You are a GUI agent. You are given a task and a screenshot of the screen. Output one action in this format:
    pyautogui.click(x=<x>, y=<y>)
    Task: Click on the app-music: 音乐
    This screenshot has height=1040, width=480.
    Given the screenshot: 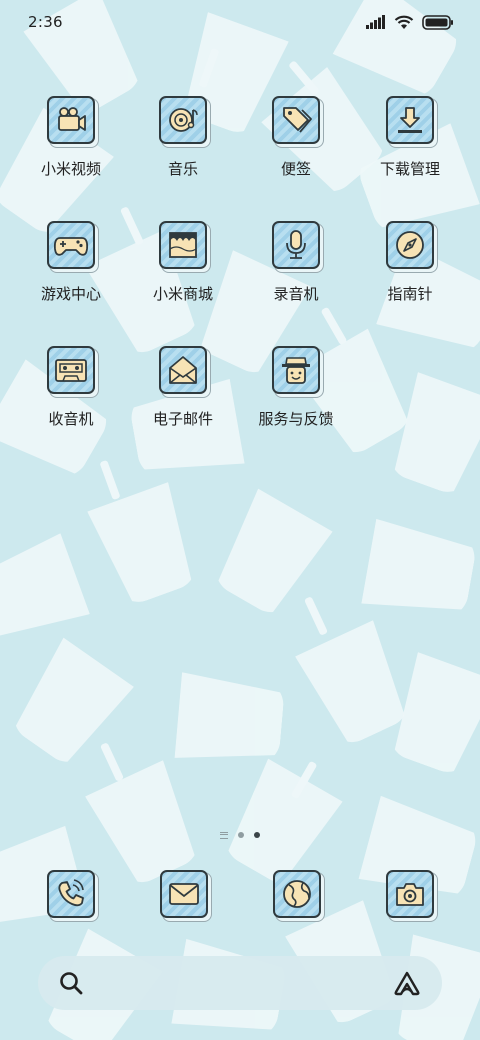 What is the action you would take?
    pyautogui.click(x=183, y=151)
    